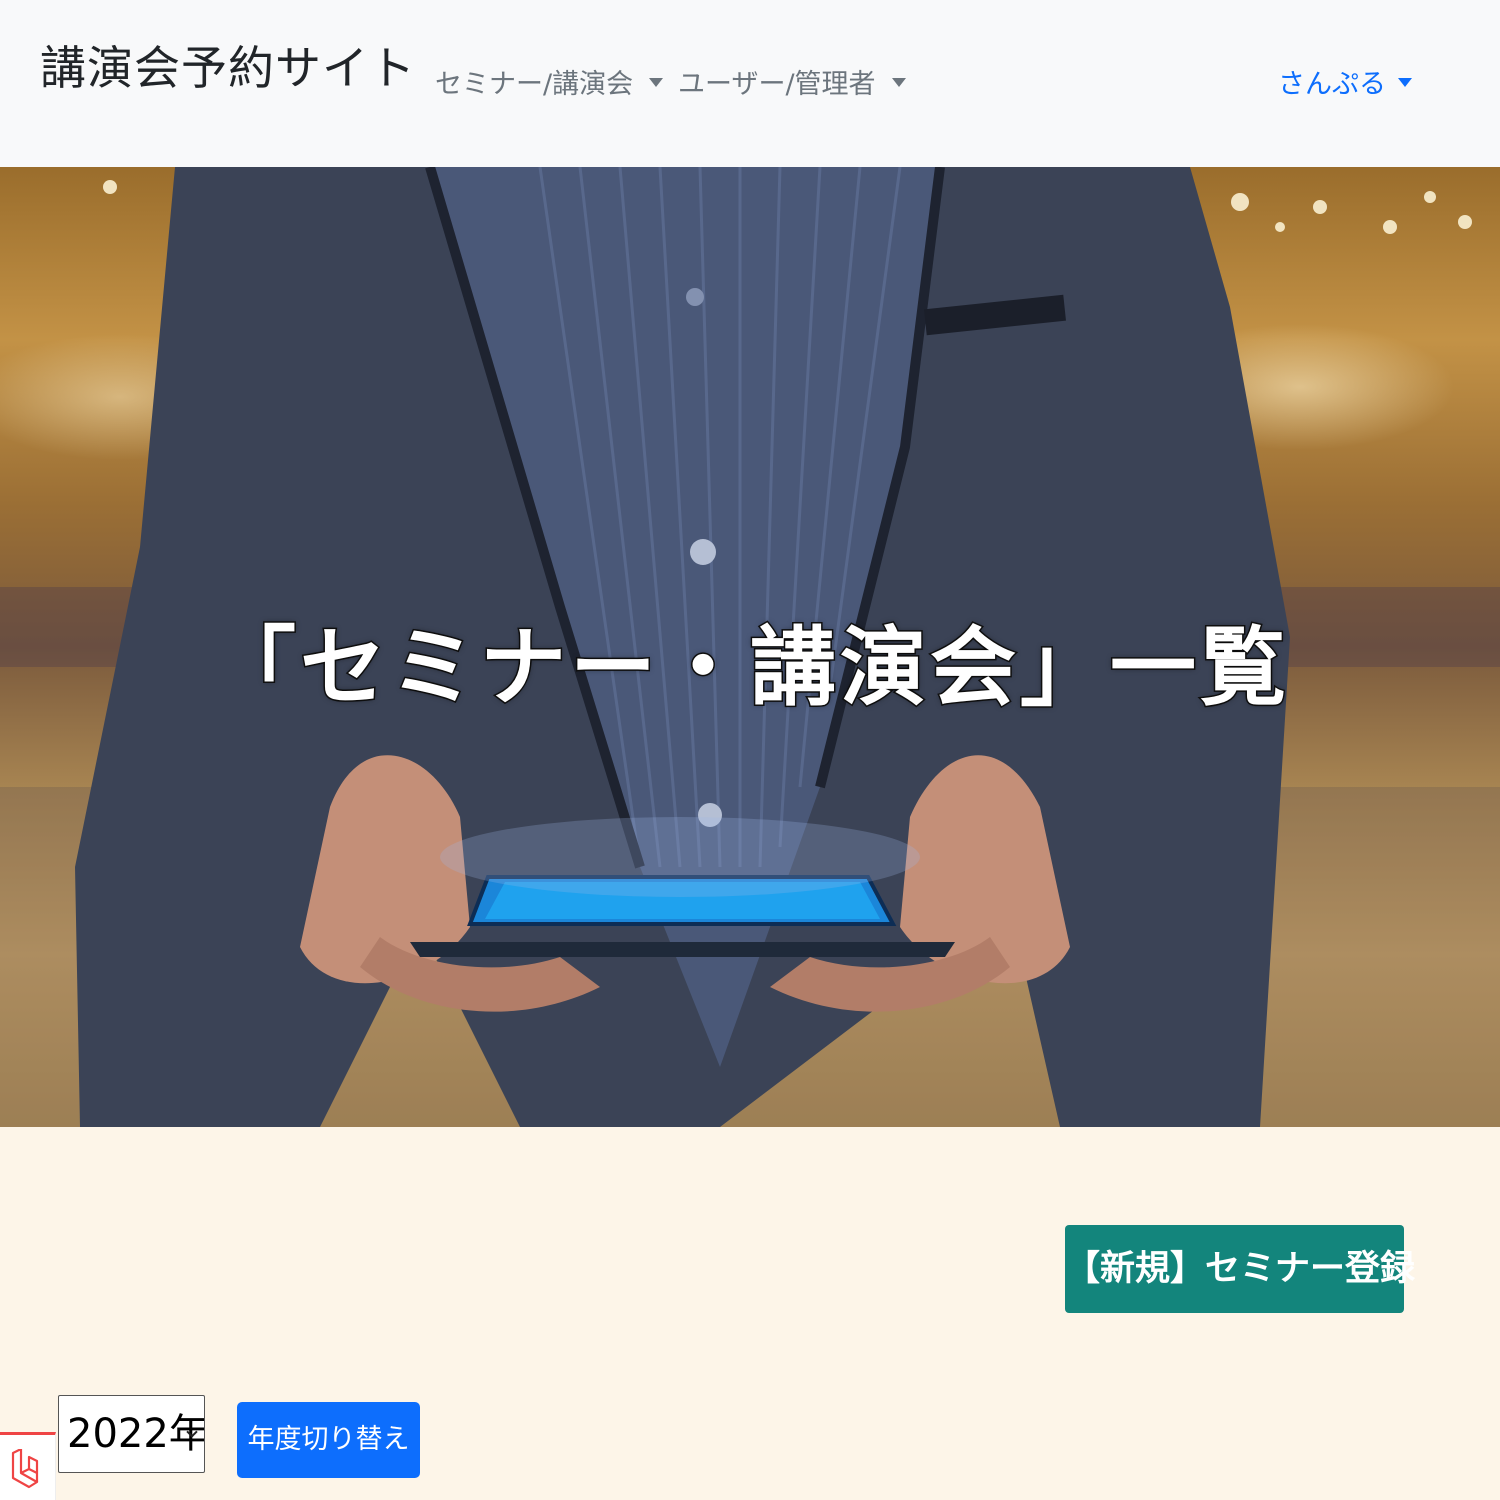 The height and width of the screenshot is (1500, 1500). I want to click on debugbar-badge, so click(28, 1466).